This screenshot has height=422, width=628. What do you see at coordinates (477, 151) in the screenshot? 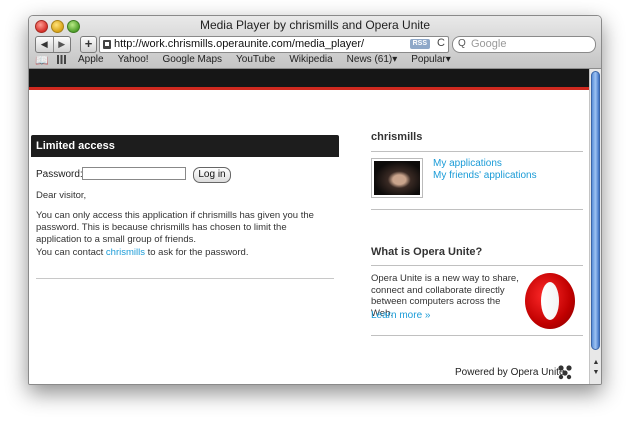
I see `owner-divider` at bounding box center [477, 151].